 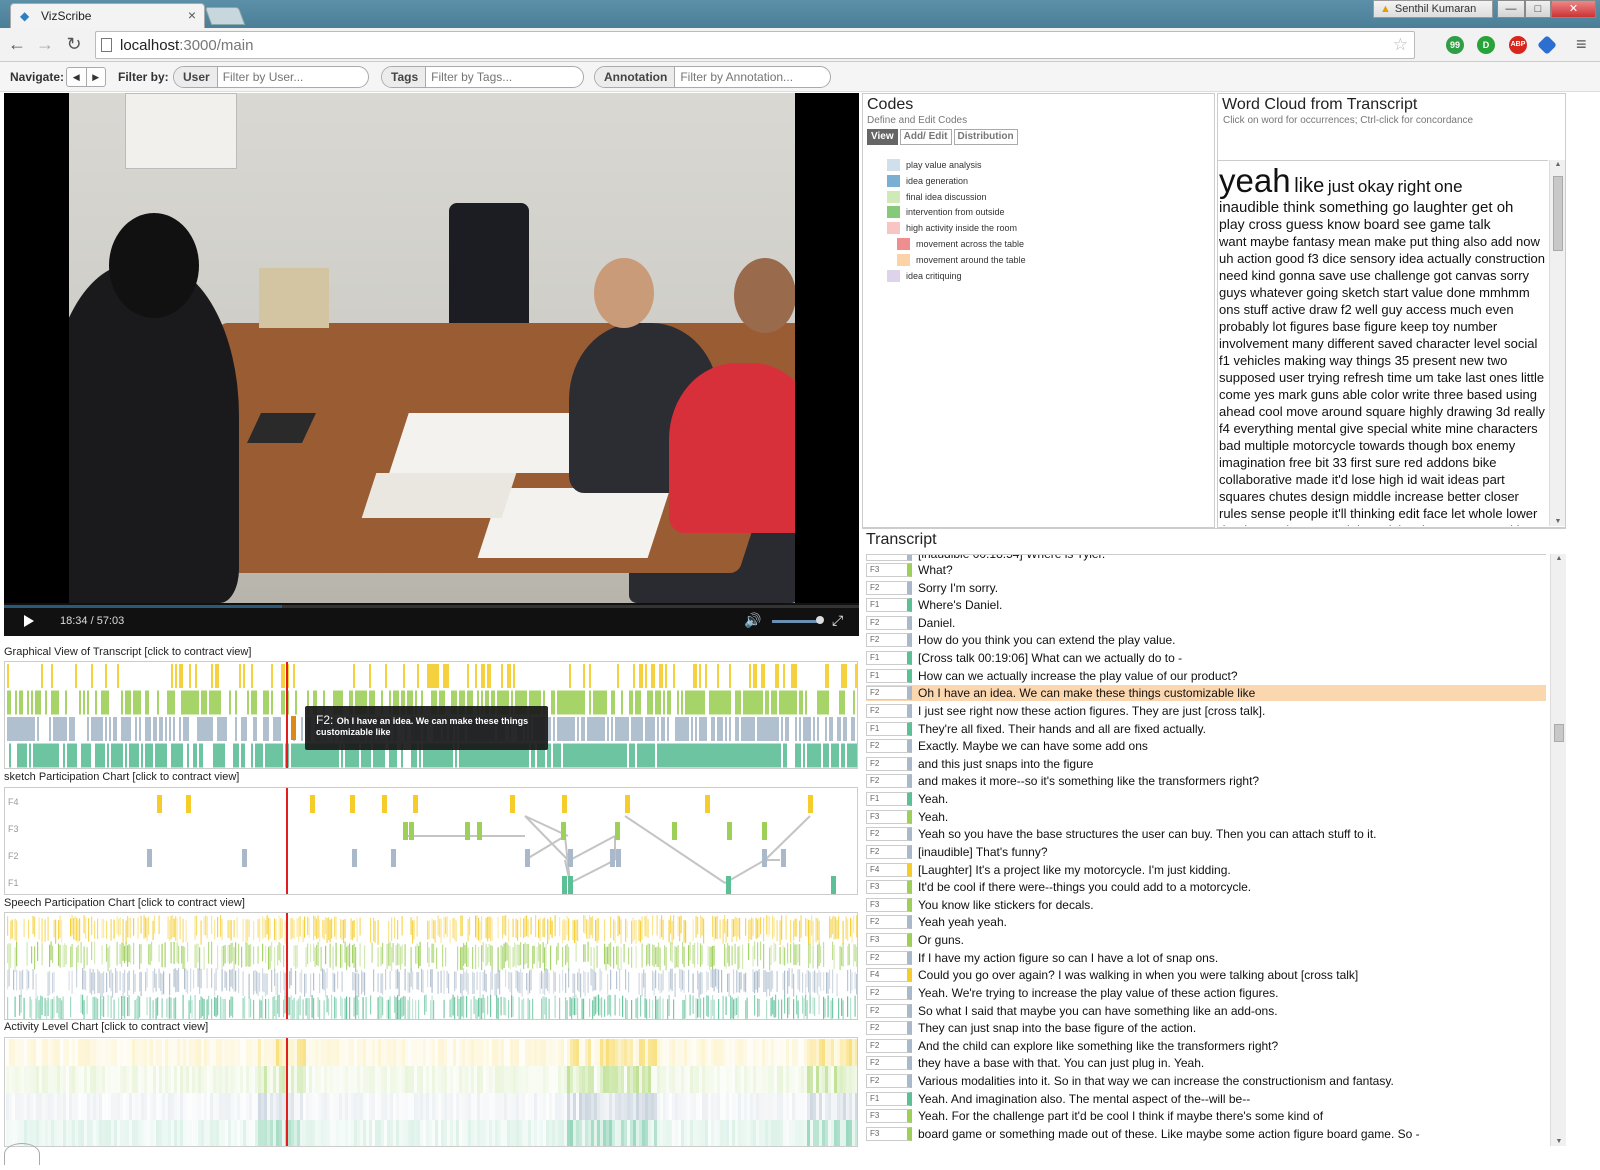 I want to click on navigate-prev-button: ◀, so click(x=76, y=77).